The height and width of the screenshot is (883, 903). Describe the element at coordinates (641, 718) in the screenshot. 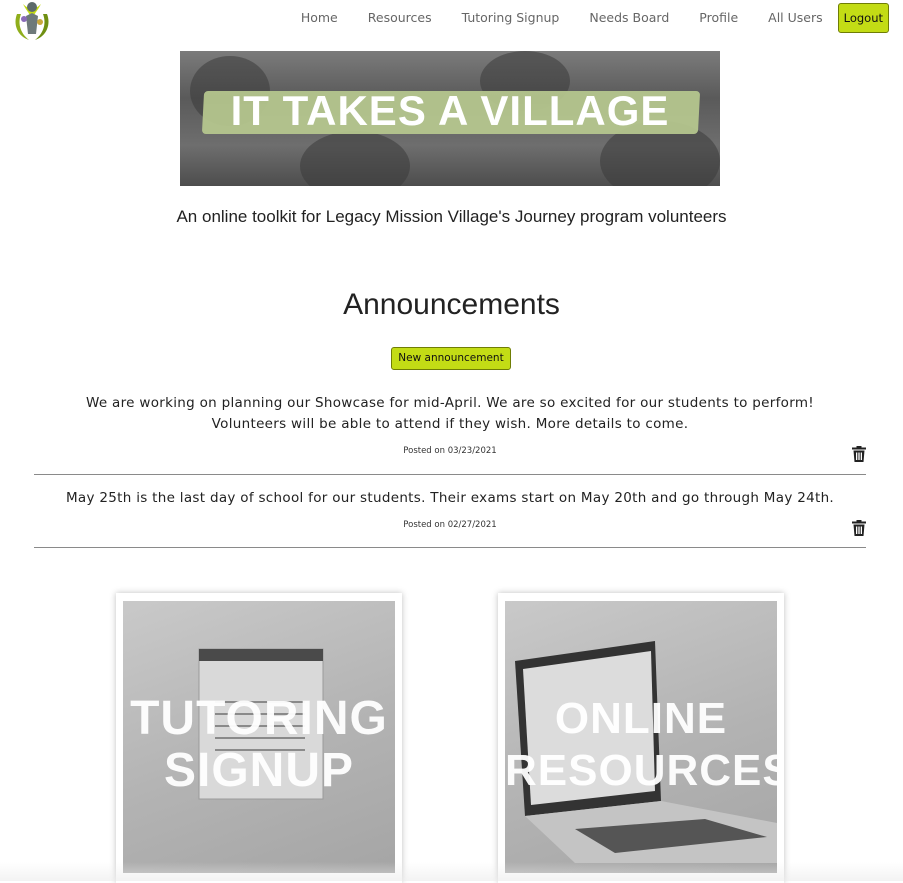

I see `card-title-line: ONLINE` at that location.